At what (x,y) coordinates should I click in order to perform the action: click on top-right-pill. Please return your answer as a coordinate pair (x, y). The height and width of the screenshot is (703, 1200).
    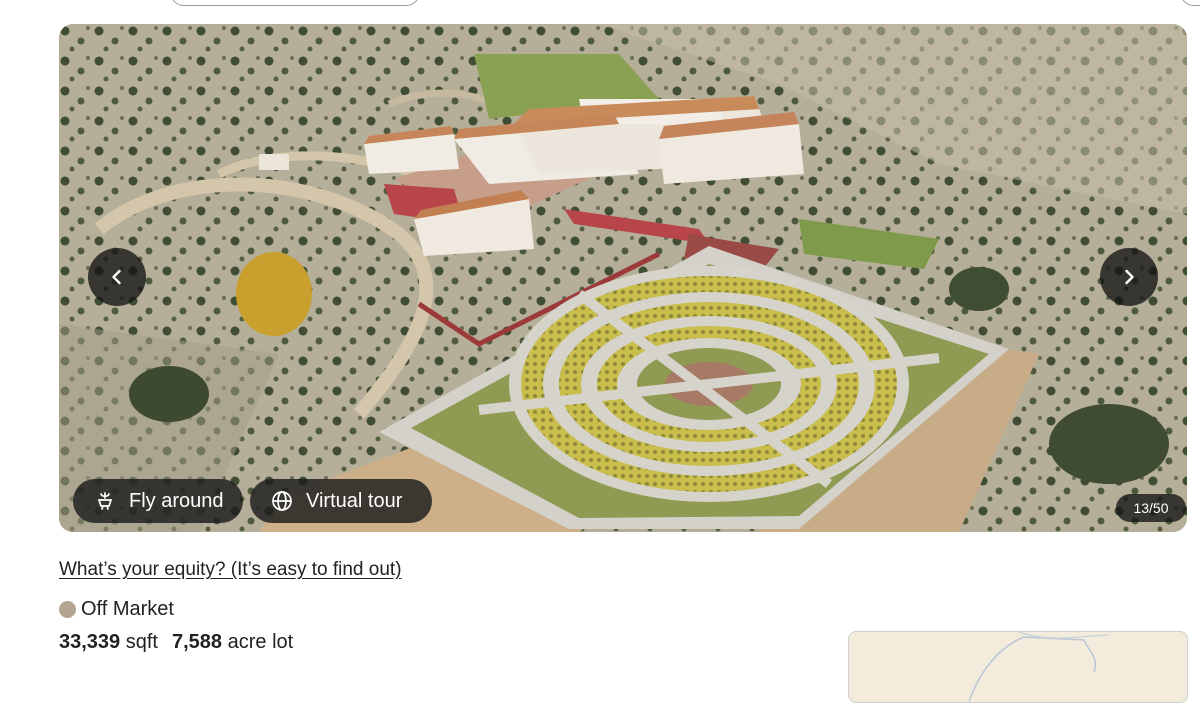
    Looking at the image, I should click on (1190, 3).